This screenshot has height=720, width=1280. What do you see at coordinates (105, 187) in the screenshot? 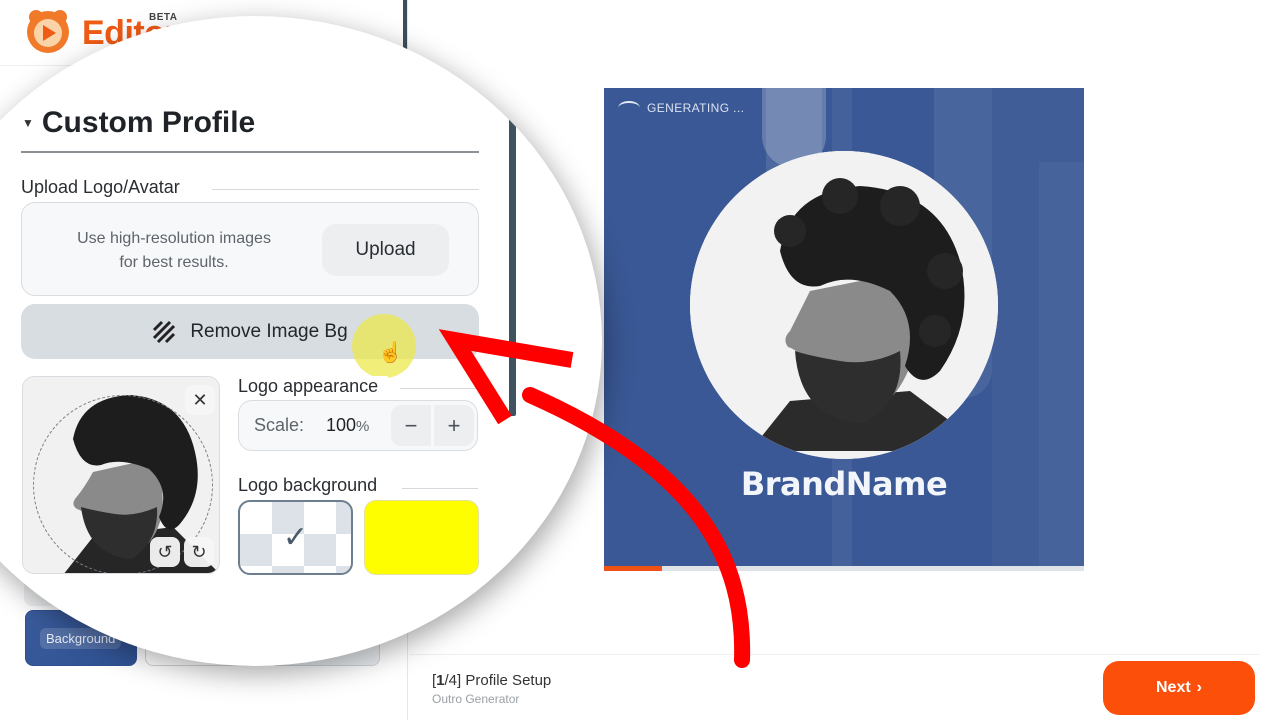
I see `upload-label: Upload Logo/Avatar` at bounding box center [105, 187].